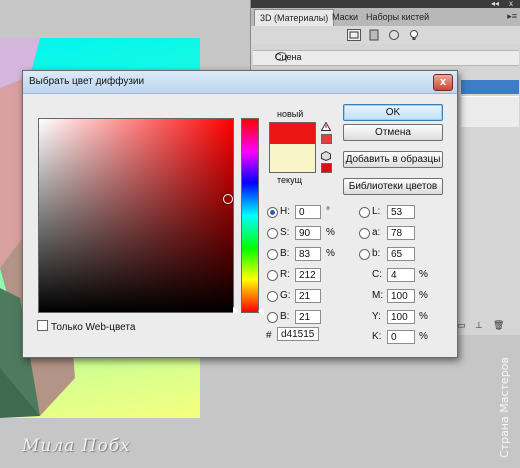  What do you see at coordinates (376, 316) in the screenshot?
I see `yellow-label: Y:` at bounding box center [376, 316].